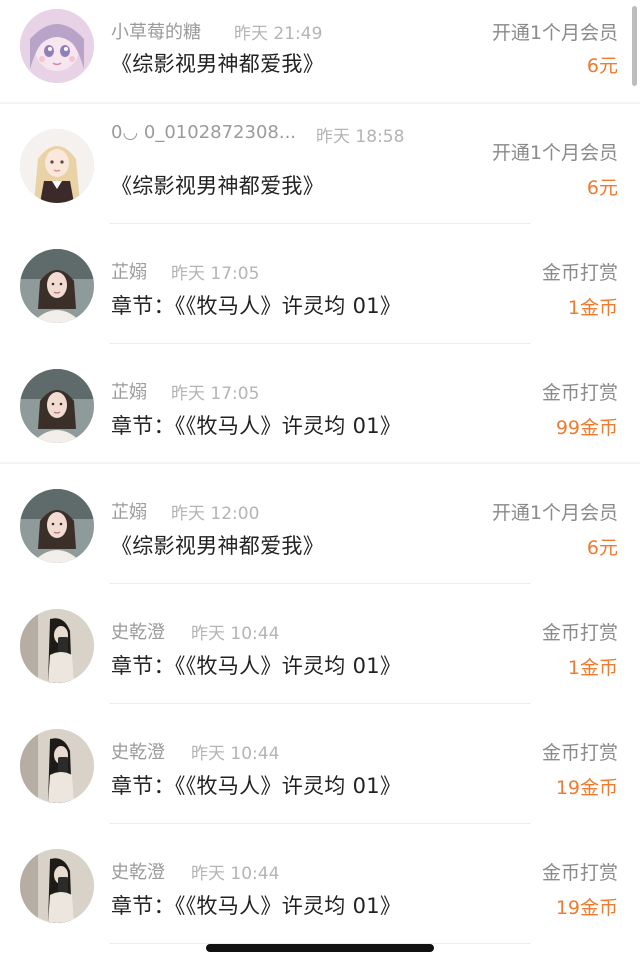  I want to click on list-item: 芷嫋 昨天 17:05 章节：《《牧马人》许灵均 01》 金币打赏 99金币, so click(320, 404).